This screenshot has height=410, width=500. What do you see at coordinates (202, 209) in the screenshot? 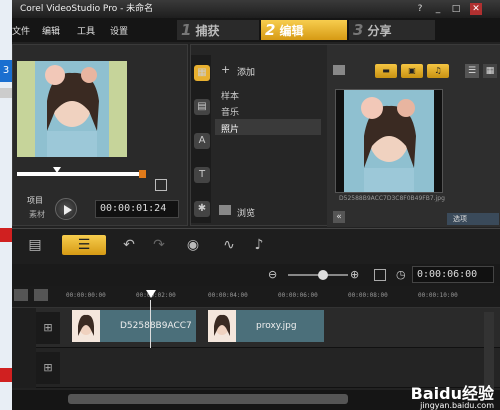
I see `filter-icon: ✱` at bounding box center [202, 209].